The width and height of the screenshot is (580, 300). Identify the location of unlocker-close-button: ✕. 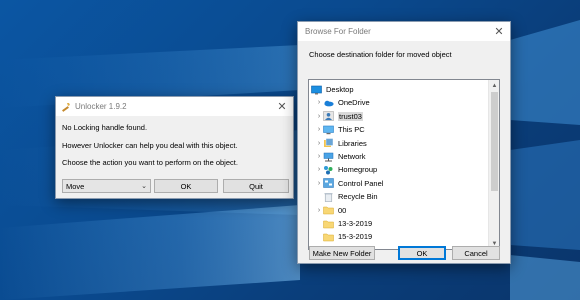
(282, 106).